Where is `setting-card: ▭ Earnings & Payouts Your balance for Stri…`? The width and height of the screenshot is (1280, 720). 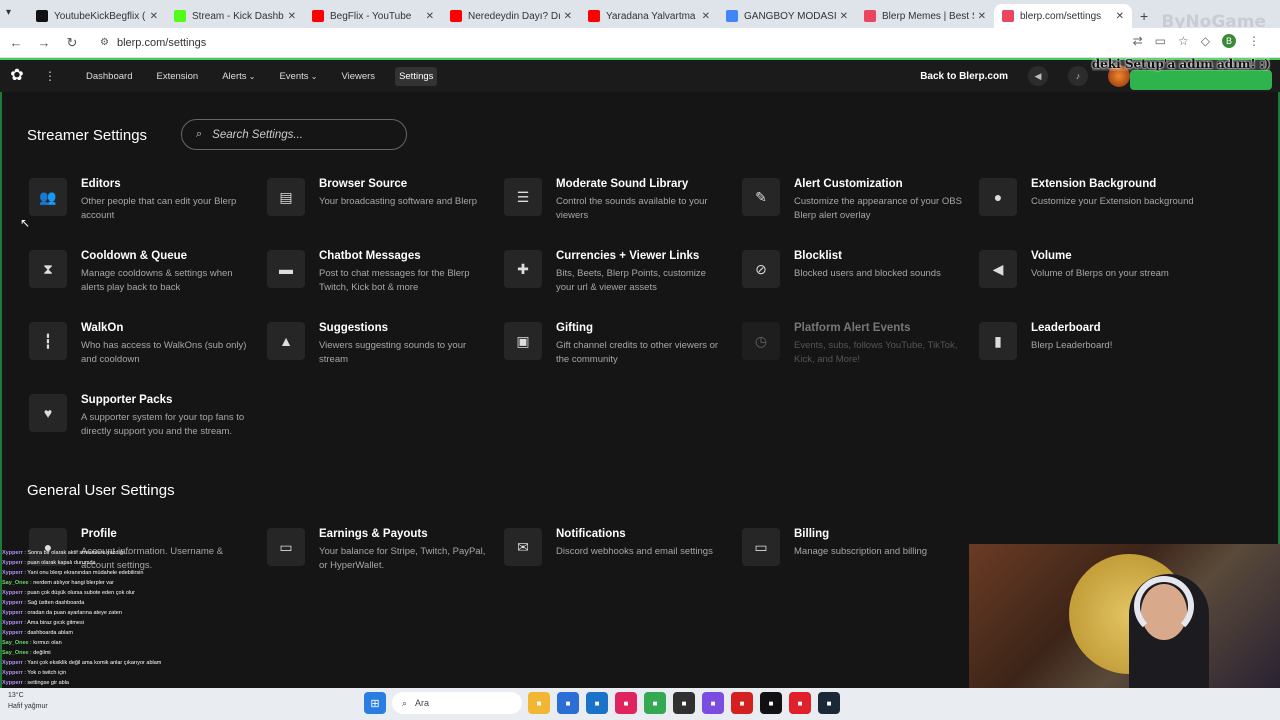
setting-card: ▭ Earnings & Payouts Your balance for Stri… is located at coordinates (380, 550).